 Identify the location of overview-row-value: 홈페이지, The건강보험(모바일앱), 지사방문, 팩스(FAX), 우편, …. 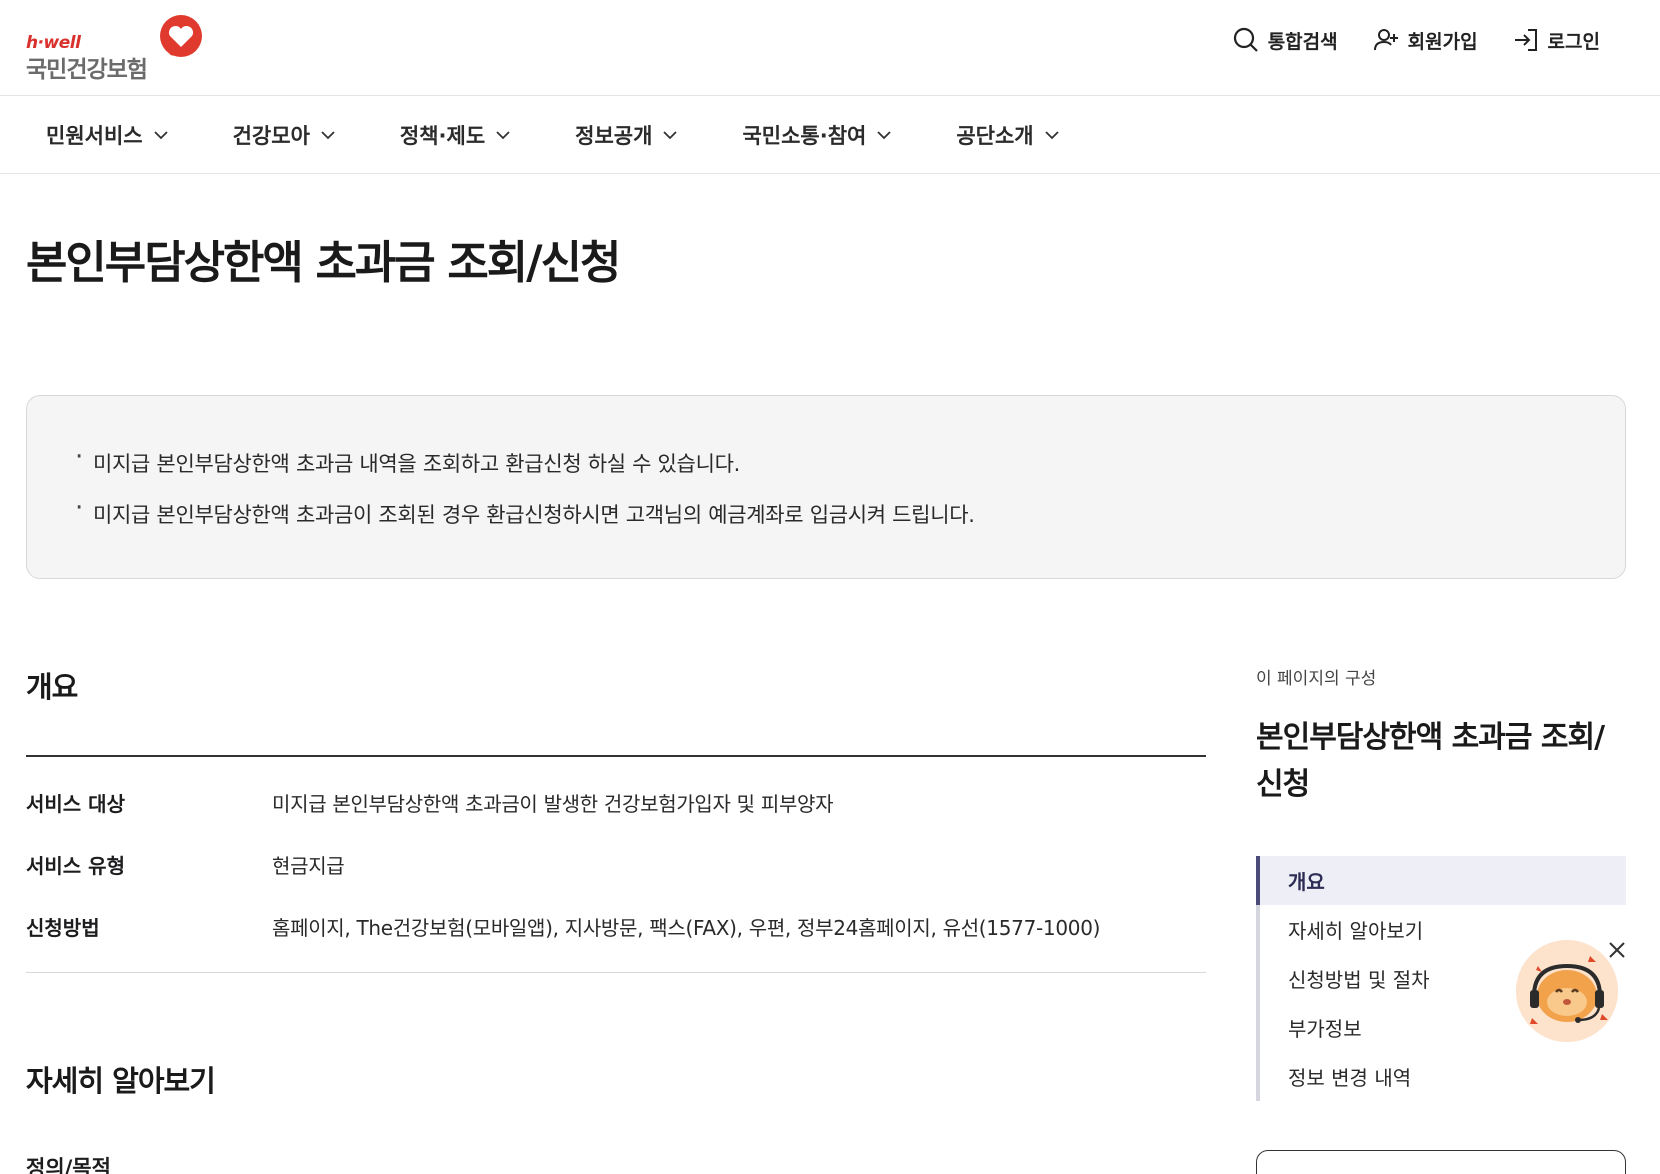
(686, 928).